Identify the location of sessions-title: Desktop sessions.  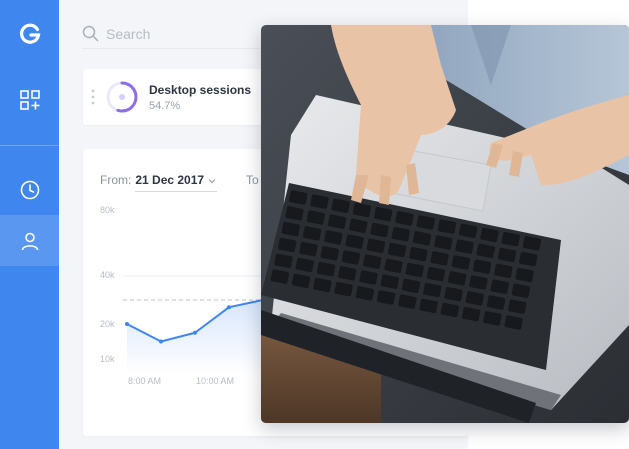
(200, 90).